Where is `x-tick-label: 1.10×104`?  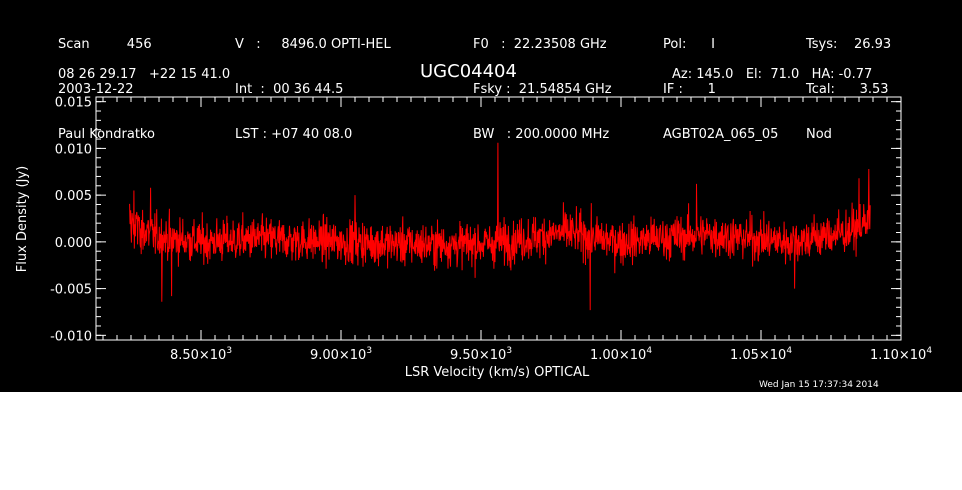 x-tick-label: 1.10×104 is located at coordinates (901, 354).